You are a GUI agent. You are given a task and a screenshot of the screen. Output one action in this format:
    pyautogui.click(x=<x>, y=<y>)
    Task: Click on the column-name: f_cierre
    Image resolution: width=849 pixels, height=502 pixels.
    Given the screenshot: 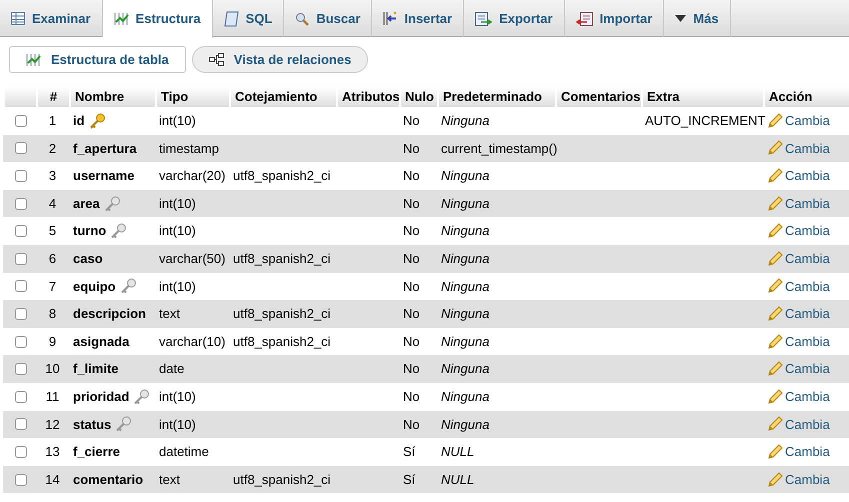 What is the action you would take?
    pyautogui.click(x=96, y=452)
    